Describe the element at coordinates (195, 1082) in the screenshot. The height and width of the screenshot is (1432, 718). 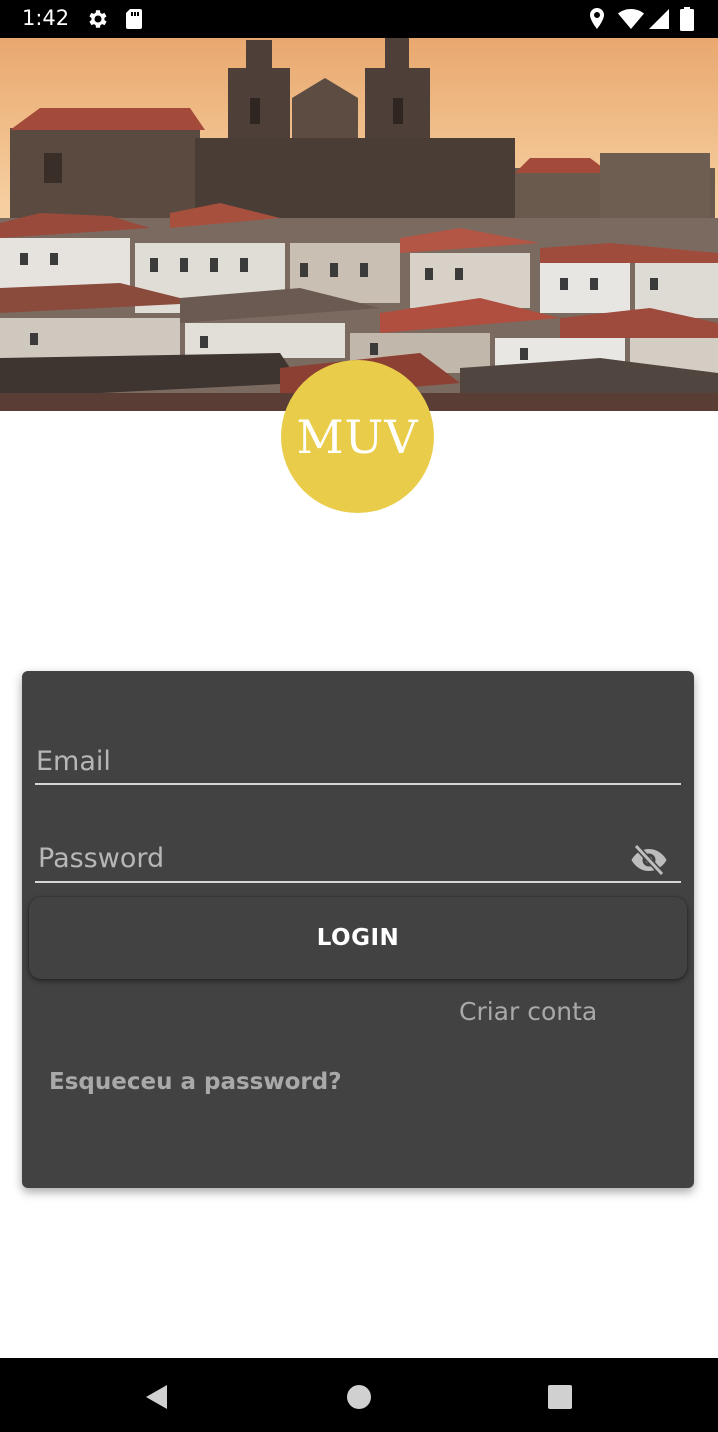
I see `forgot-password-link: Esqueceu a password?` at that location.